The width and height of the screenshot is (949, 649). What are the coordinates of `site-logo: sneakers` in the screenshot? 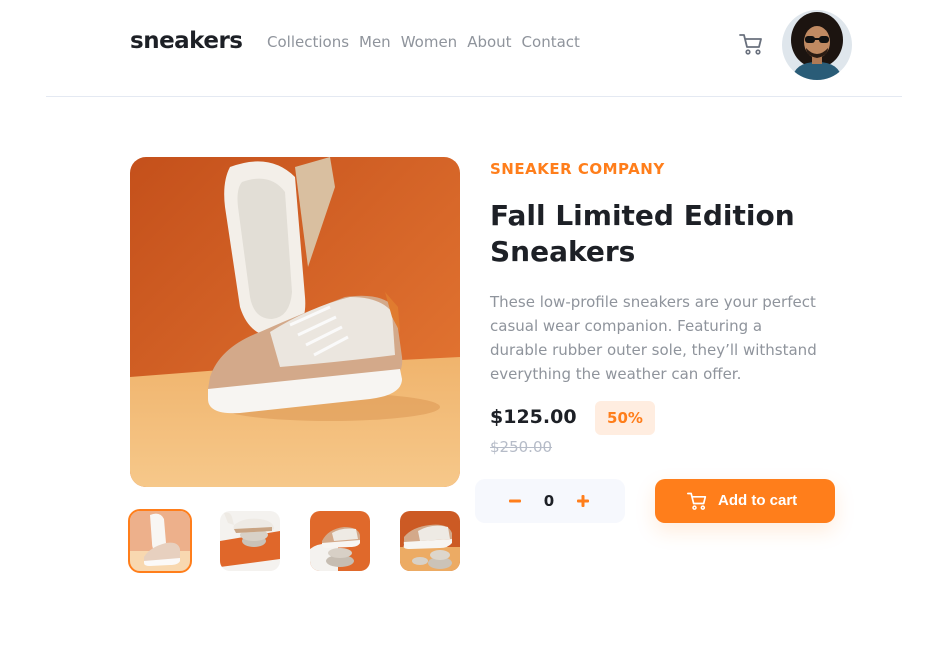 It's located at (186, 41).